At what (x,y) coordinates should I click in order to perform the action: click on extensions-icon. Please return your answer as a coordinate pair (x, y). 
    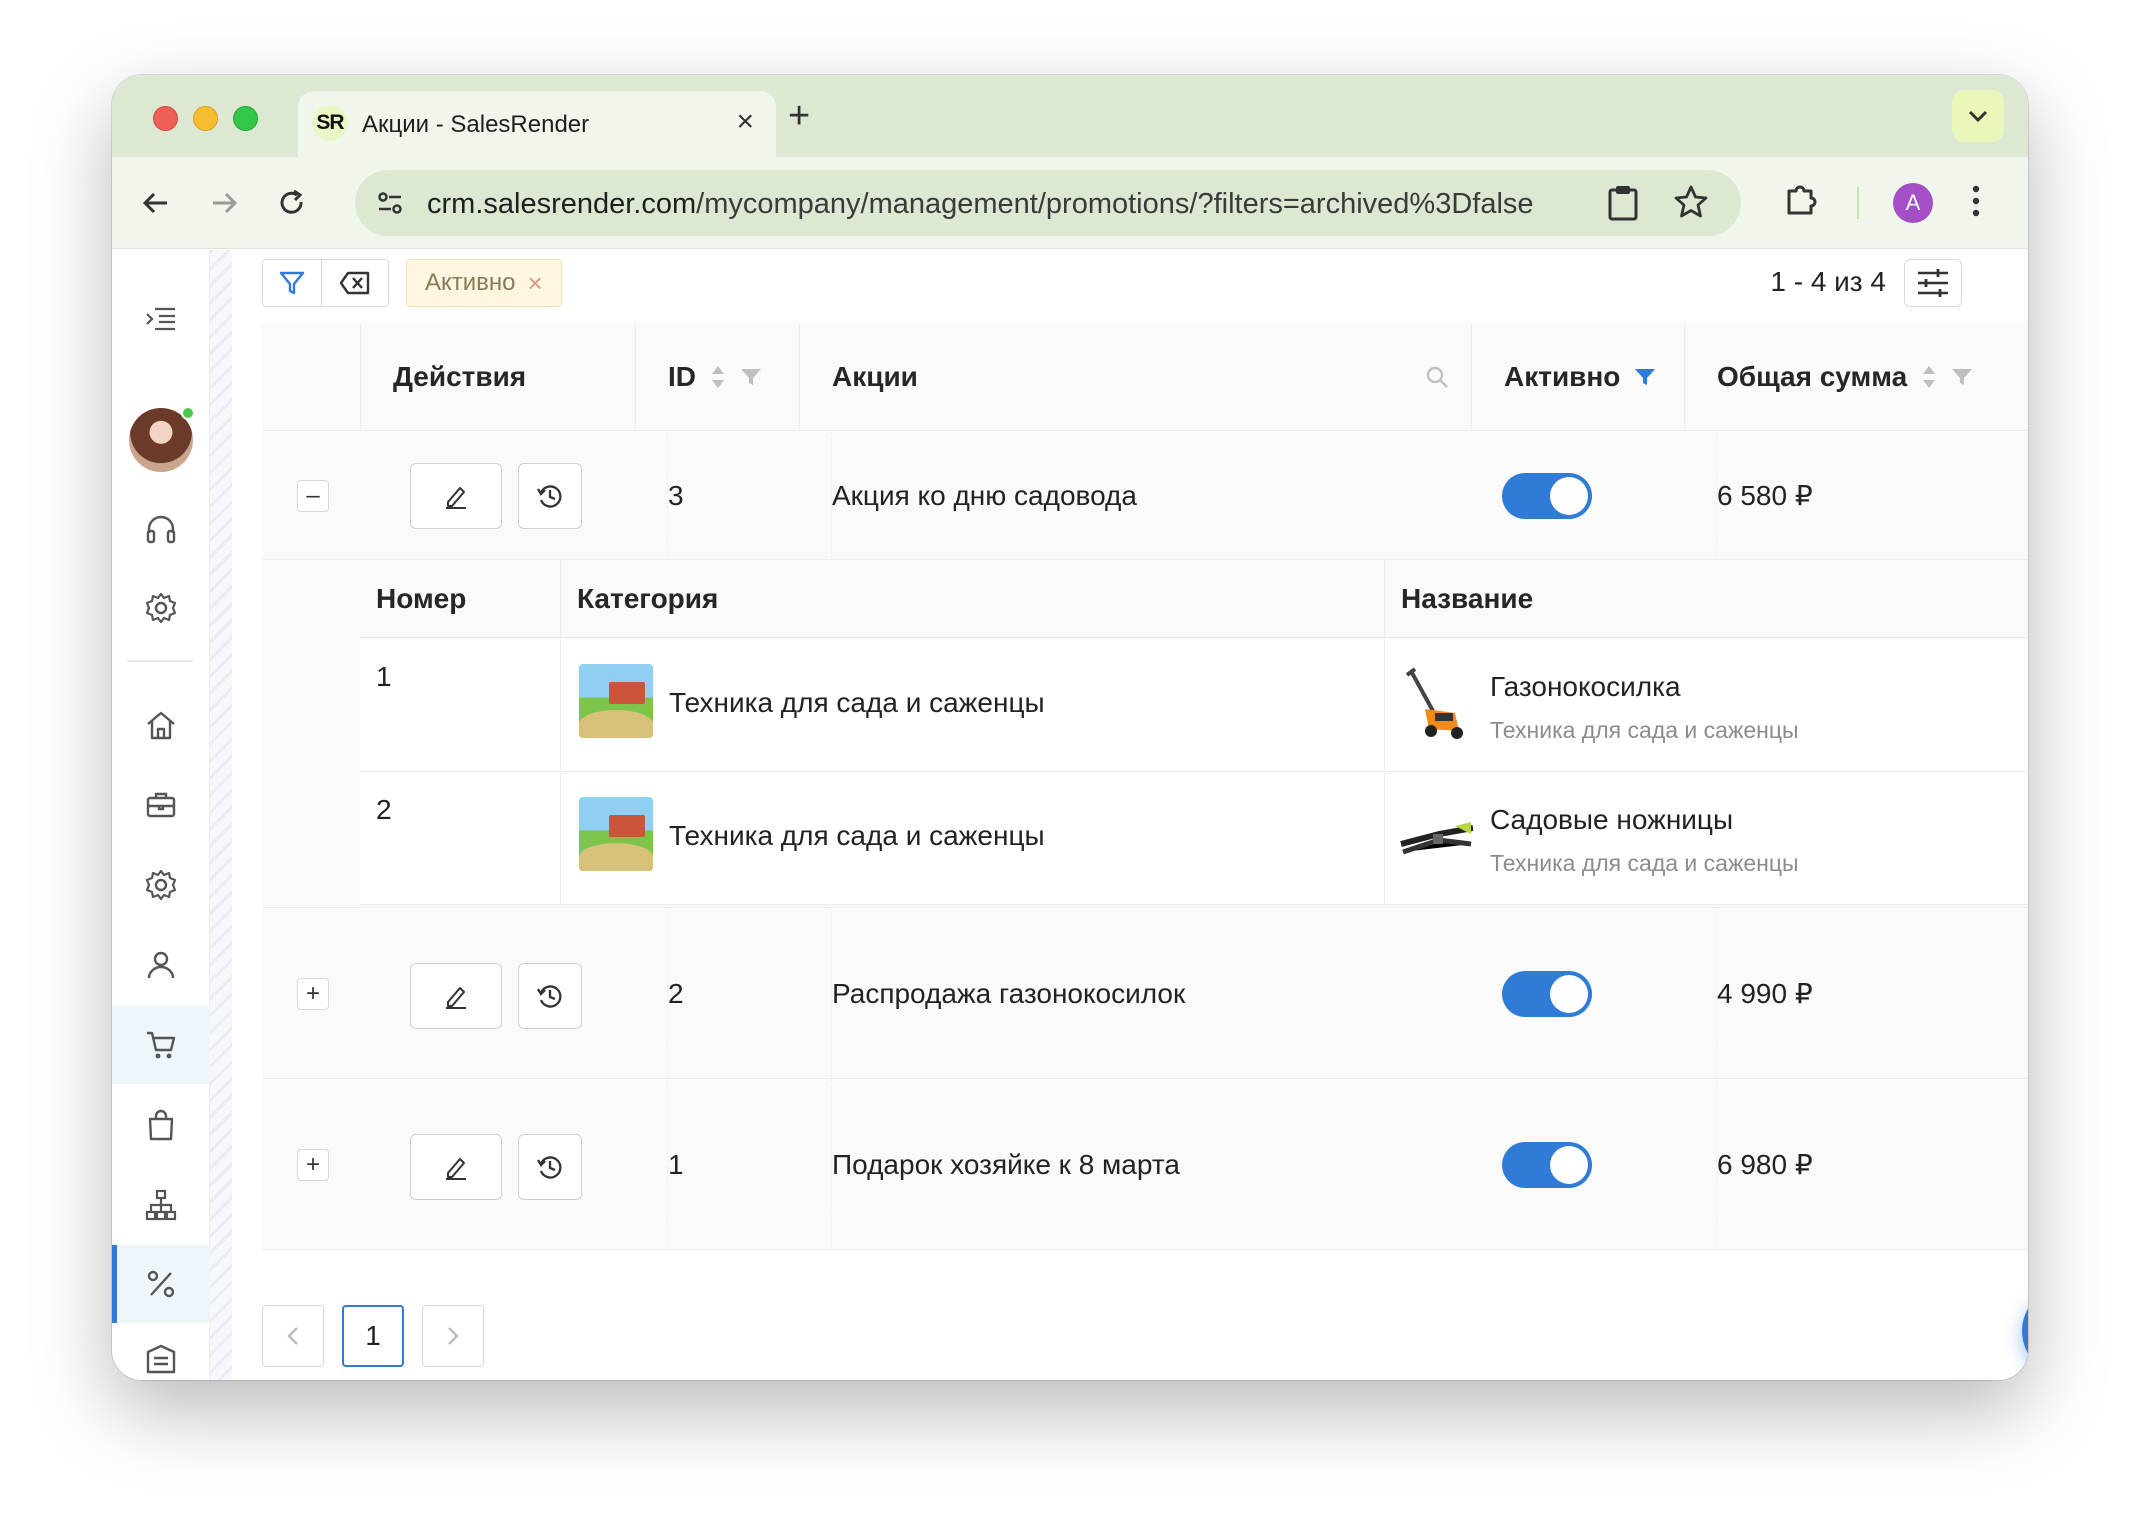
    Looking at the image, I should click on (1801, 201).